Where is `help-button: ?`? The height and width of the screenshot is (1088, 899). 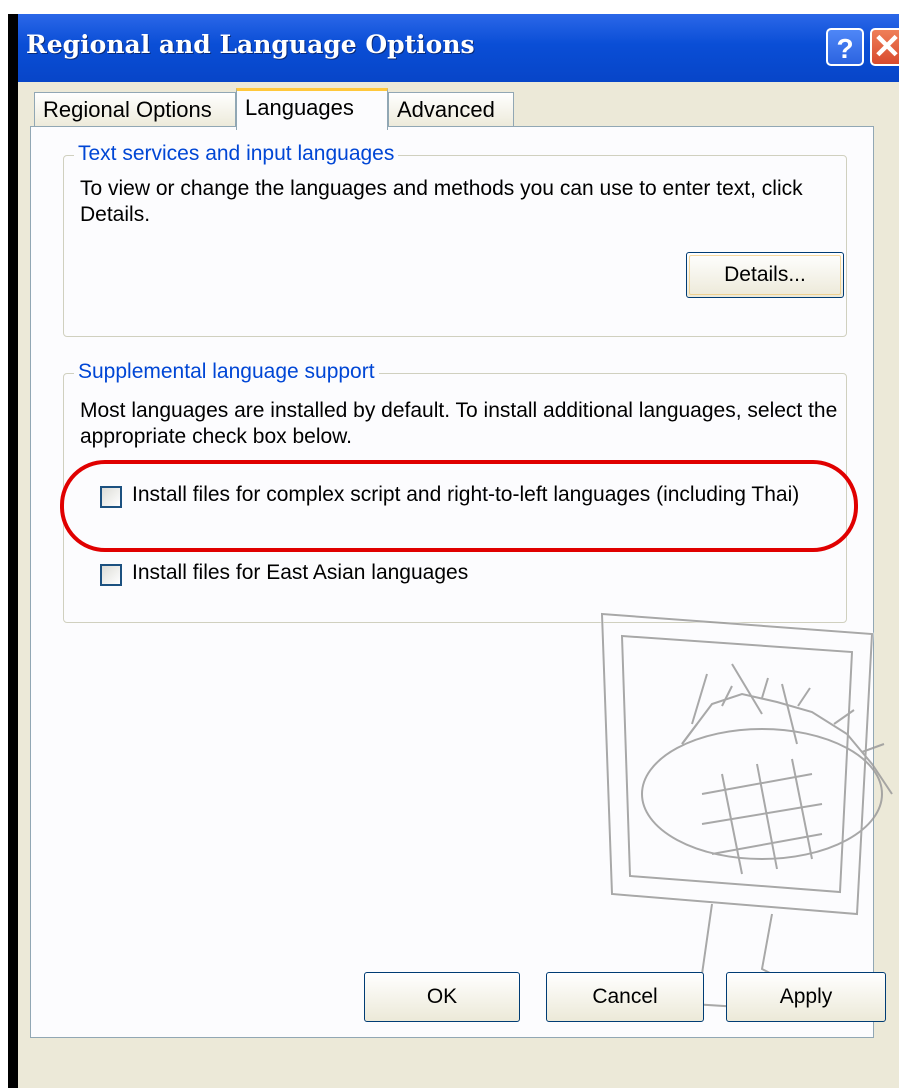 help-button: ? is located at coordinates (845, 47).